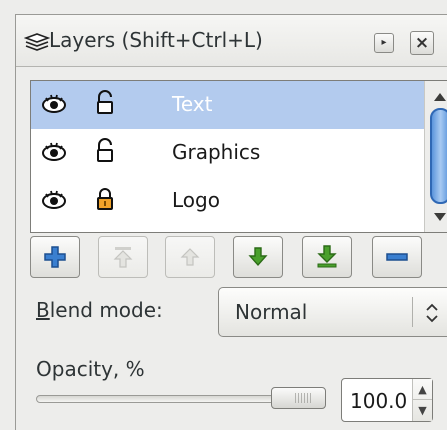 The width and height of the screenshot is (447, 430). I want to click on panel-title: Layers (Shift+Ctrl+L), so click(156, 40).